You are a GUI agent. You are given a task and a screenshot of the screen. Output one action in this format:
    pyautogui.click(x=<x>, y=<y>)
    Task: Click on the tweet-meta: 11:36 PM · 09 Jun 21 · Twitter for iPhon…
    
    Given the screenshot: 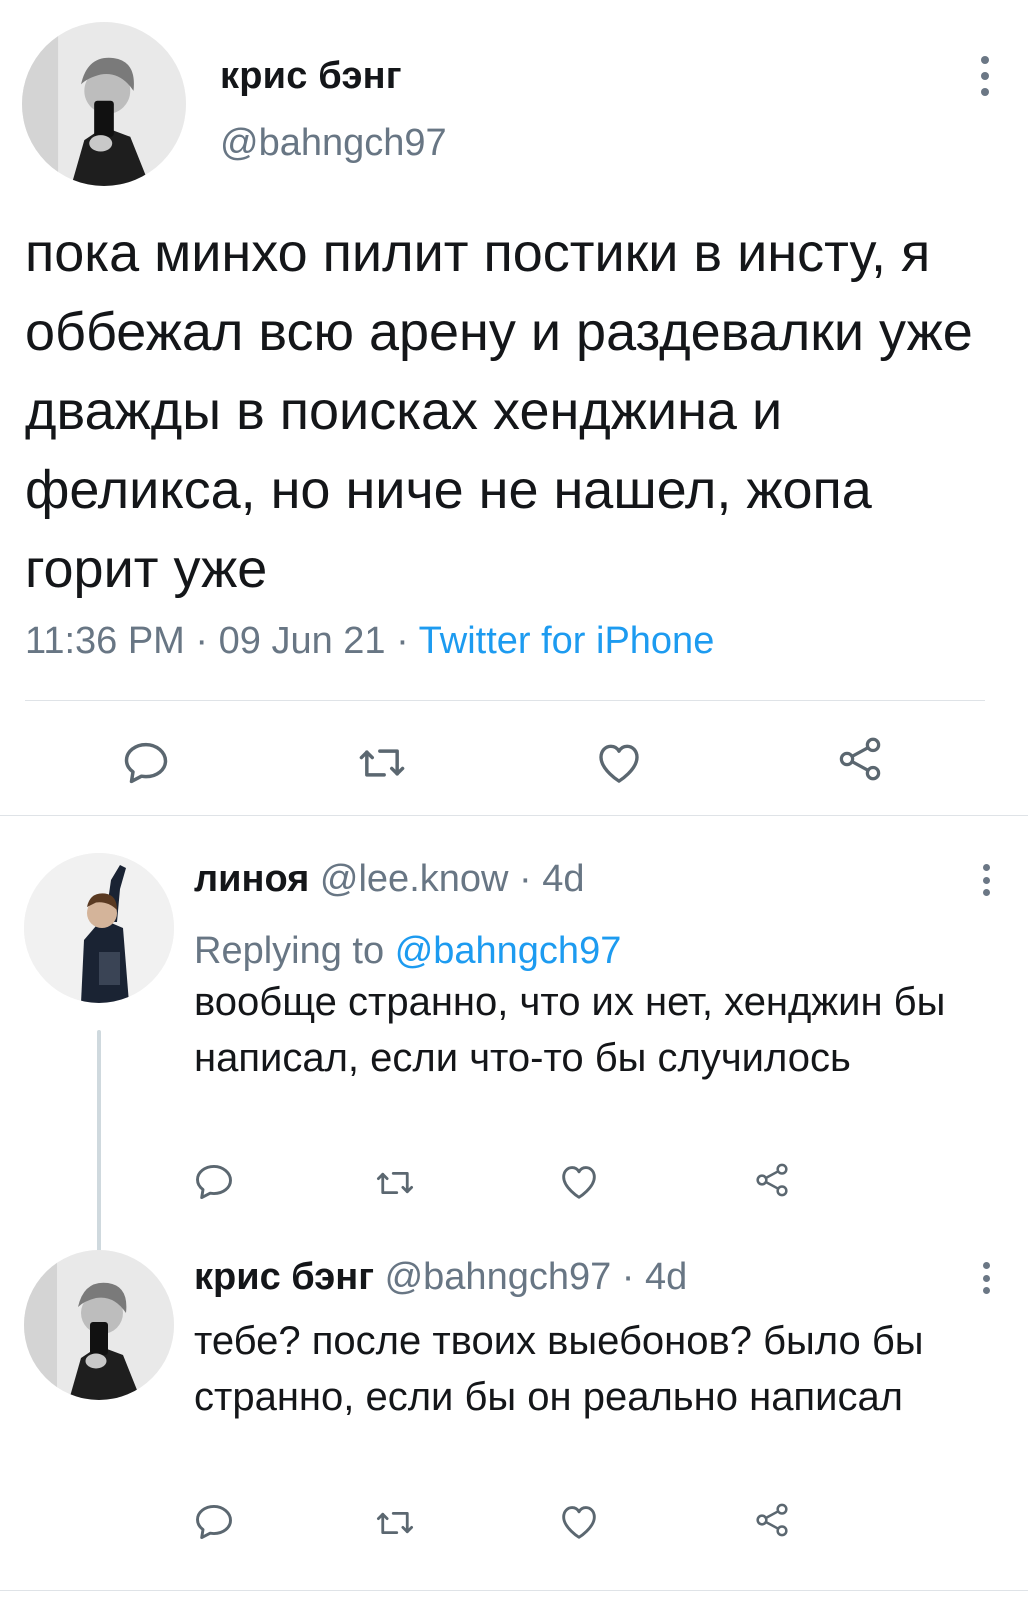 What is the action you would take?
    pyautogui.click(x=369, y=641)
    